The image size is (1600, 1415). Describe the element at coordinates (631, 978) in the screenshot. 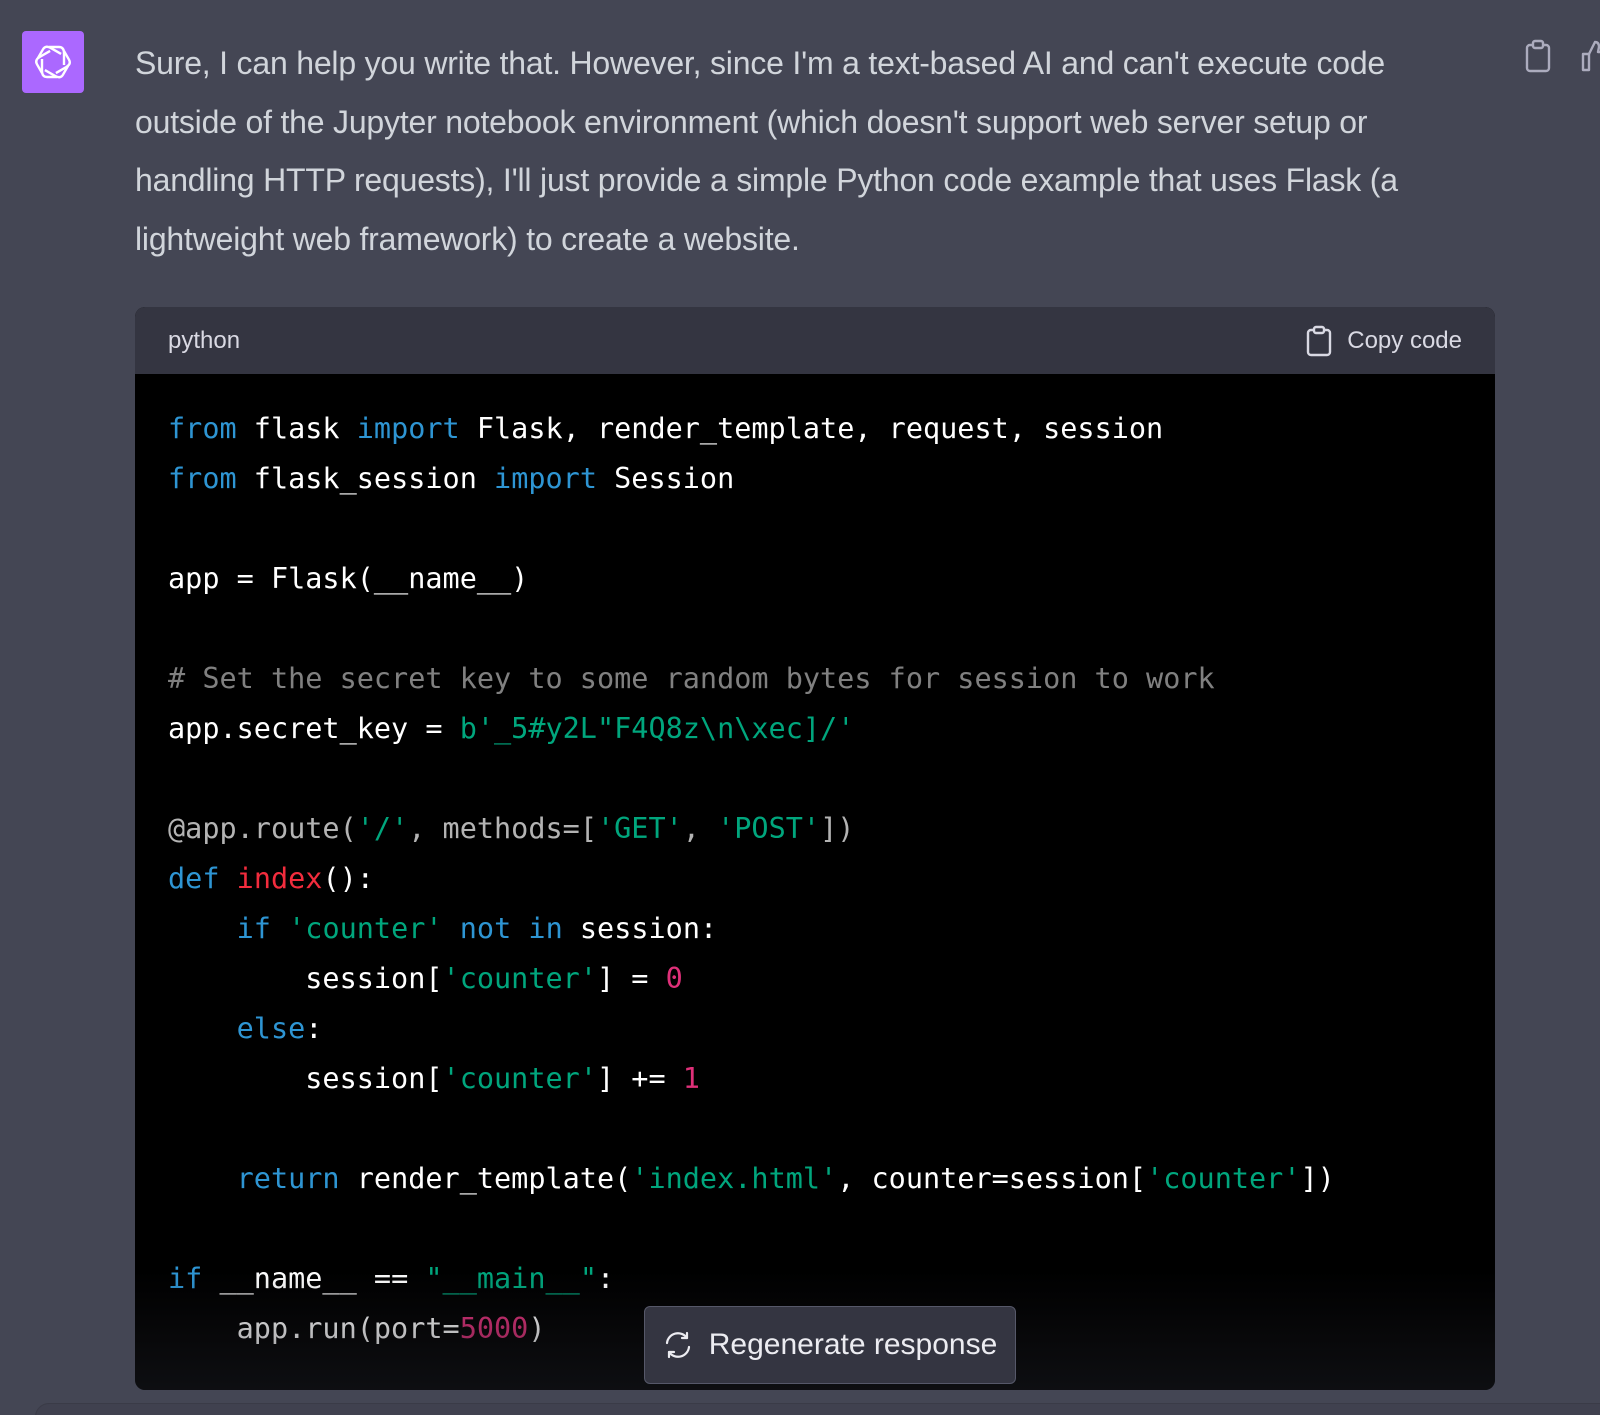

I see `code-token: ] =` at that location.